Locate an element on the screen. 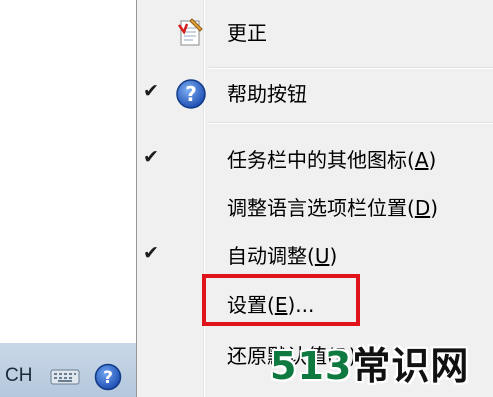  settings-highlight-box is located at coordinates (281, 300).